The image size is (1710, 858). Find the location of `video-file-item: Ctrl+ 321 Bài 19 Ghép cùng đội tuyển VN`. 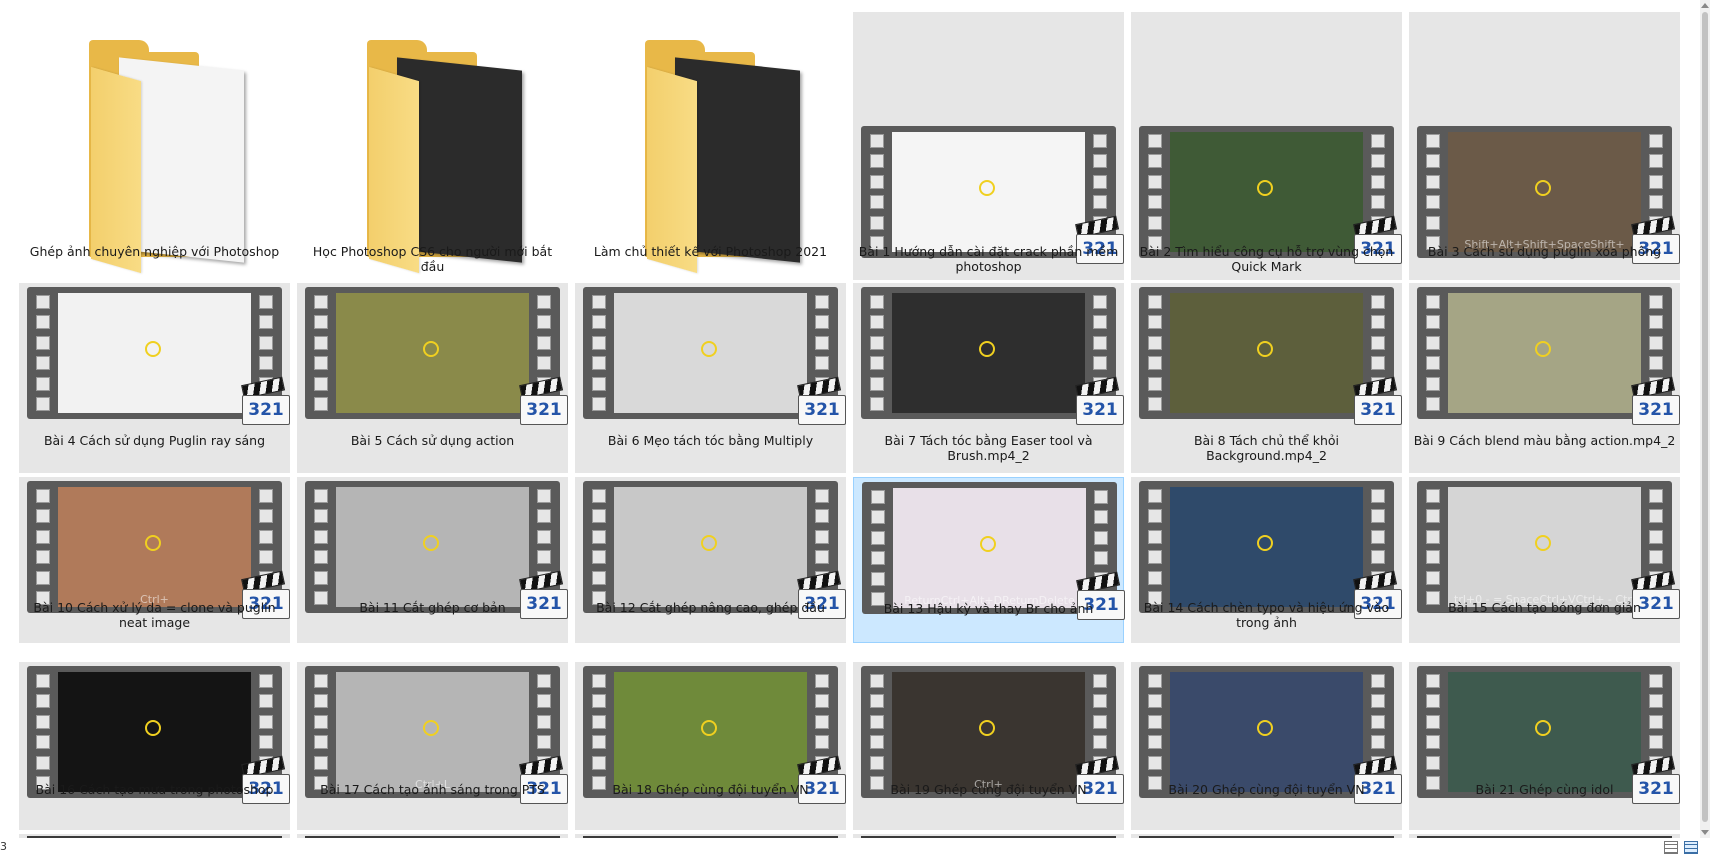

video-file-item: Ctrl+ 321 Bài 19 Ghép cùng đội tuyển VN is located at coordinates (988, 746).